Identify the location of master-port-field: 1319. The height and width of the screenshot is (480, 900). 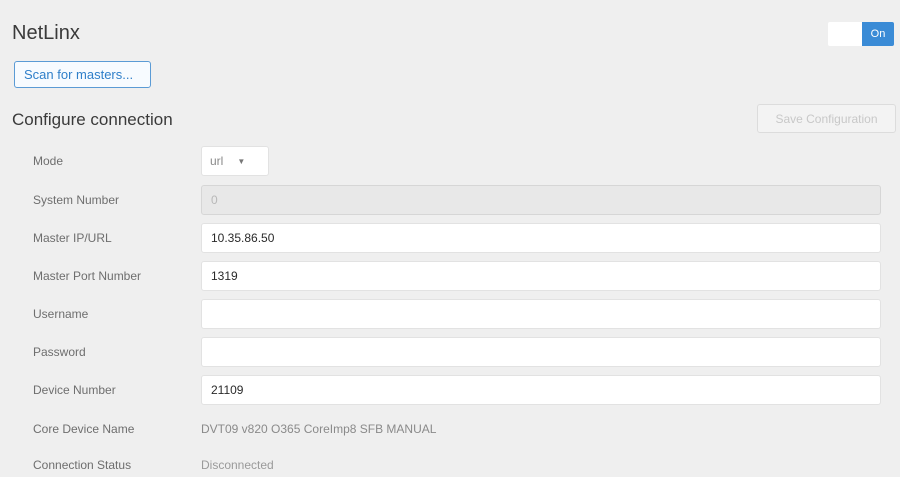
(541, 276).